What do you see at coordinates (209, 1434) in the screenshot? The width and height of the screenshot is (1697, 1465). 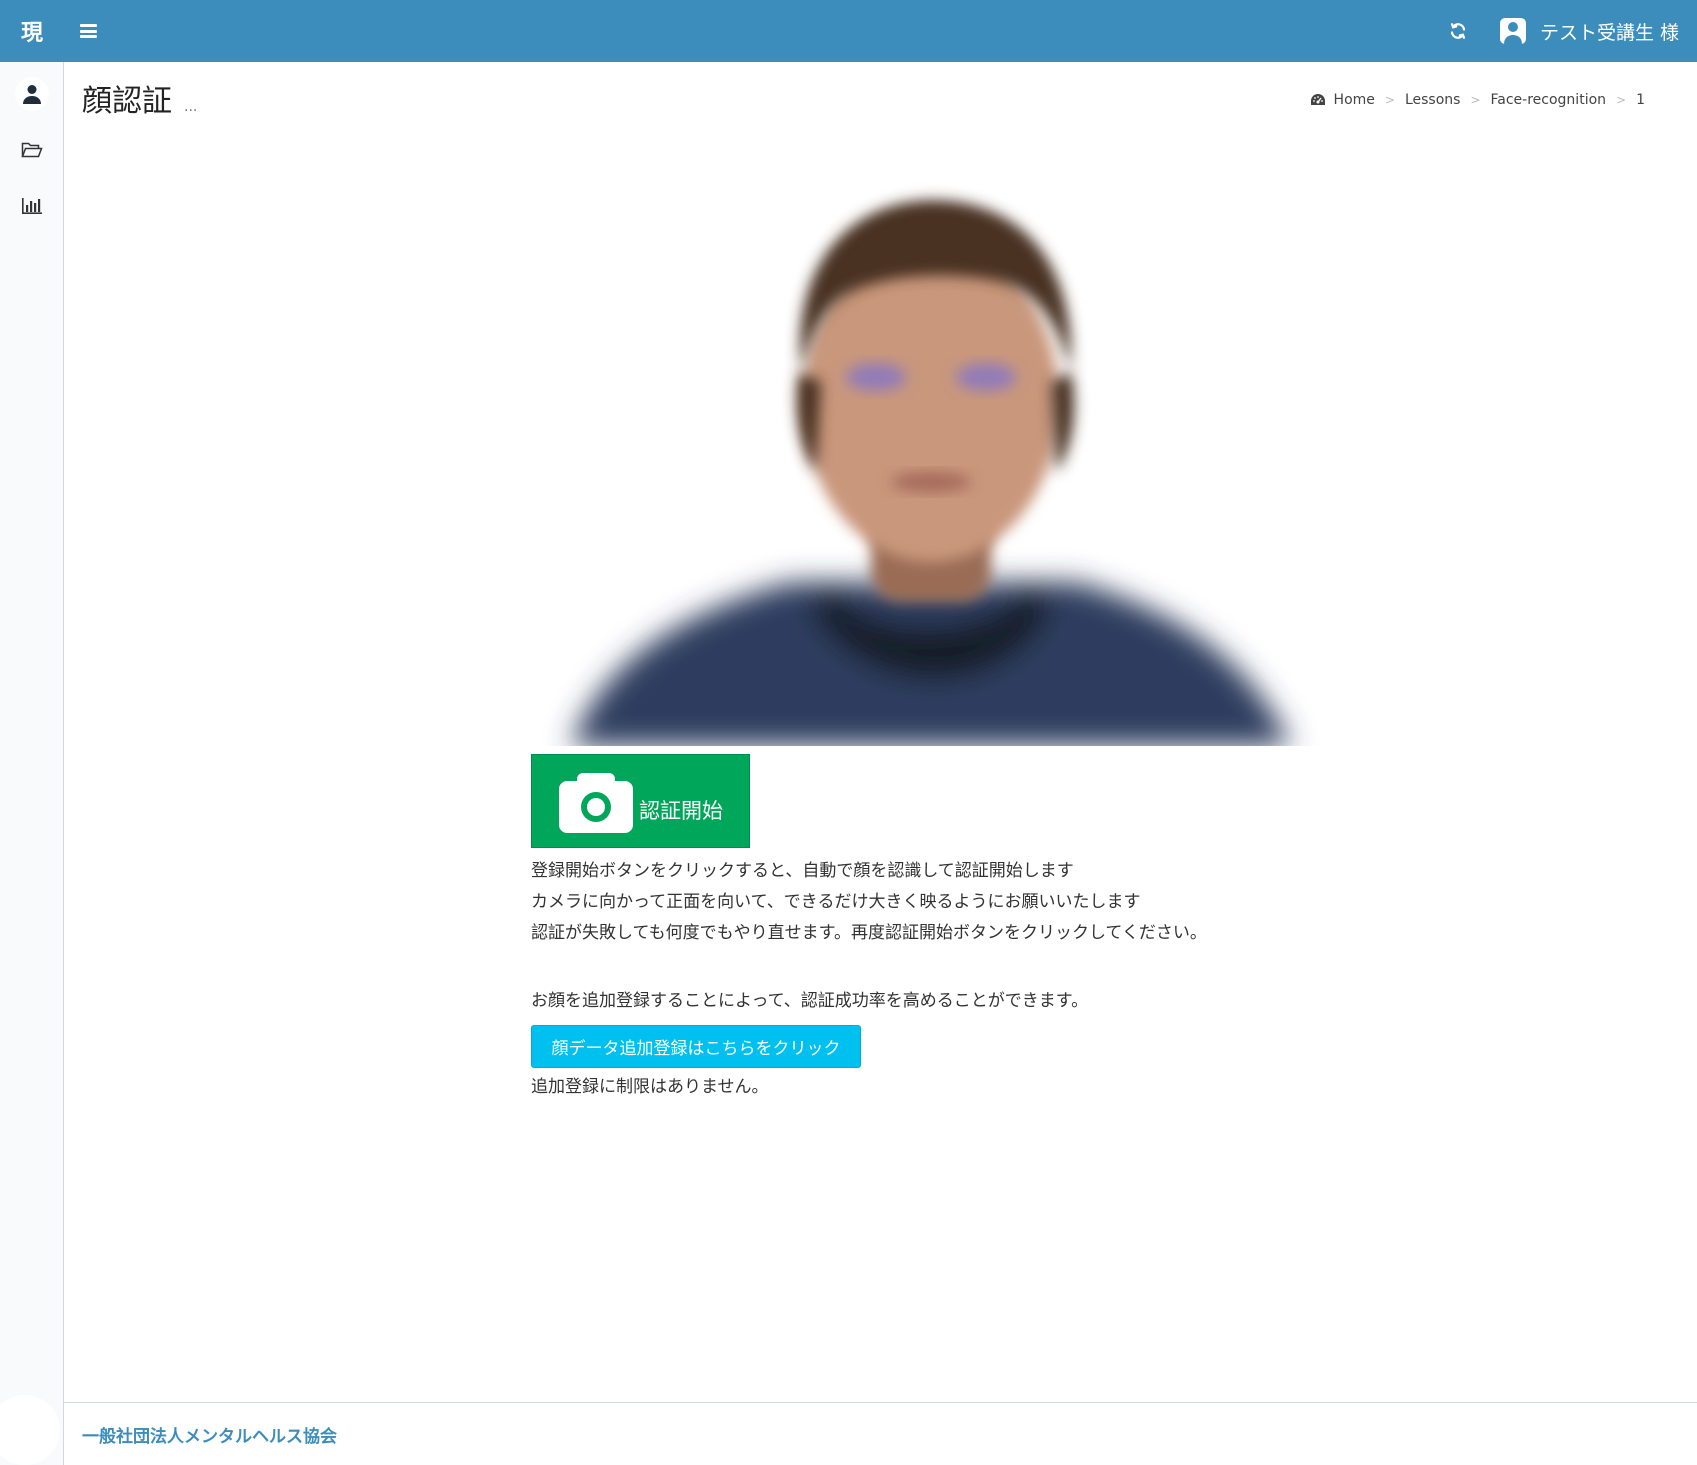 I see `footer-org-link: 一般社団法人メンタルヘルス協会` at bounding box center [209, 1434].